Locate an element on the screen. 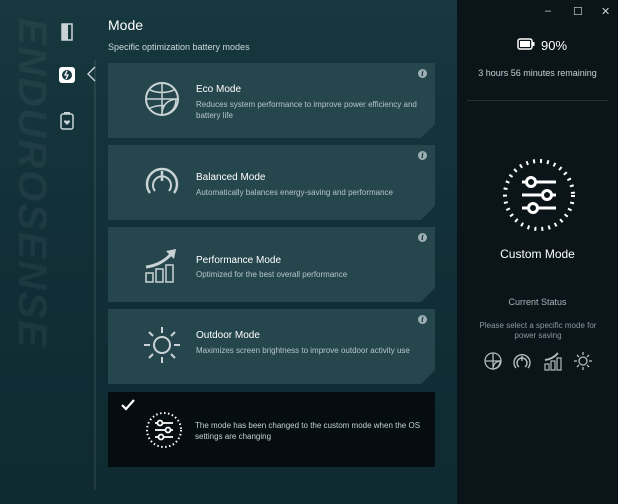 This screenshot has height=504, width=618. minimize-button: – is located at coordinates (548, 11).